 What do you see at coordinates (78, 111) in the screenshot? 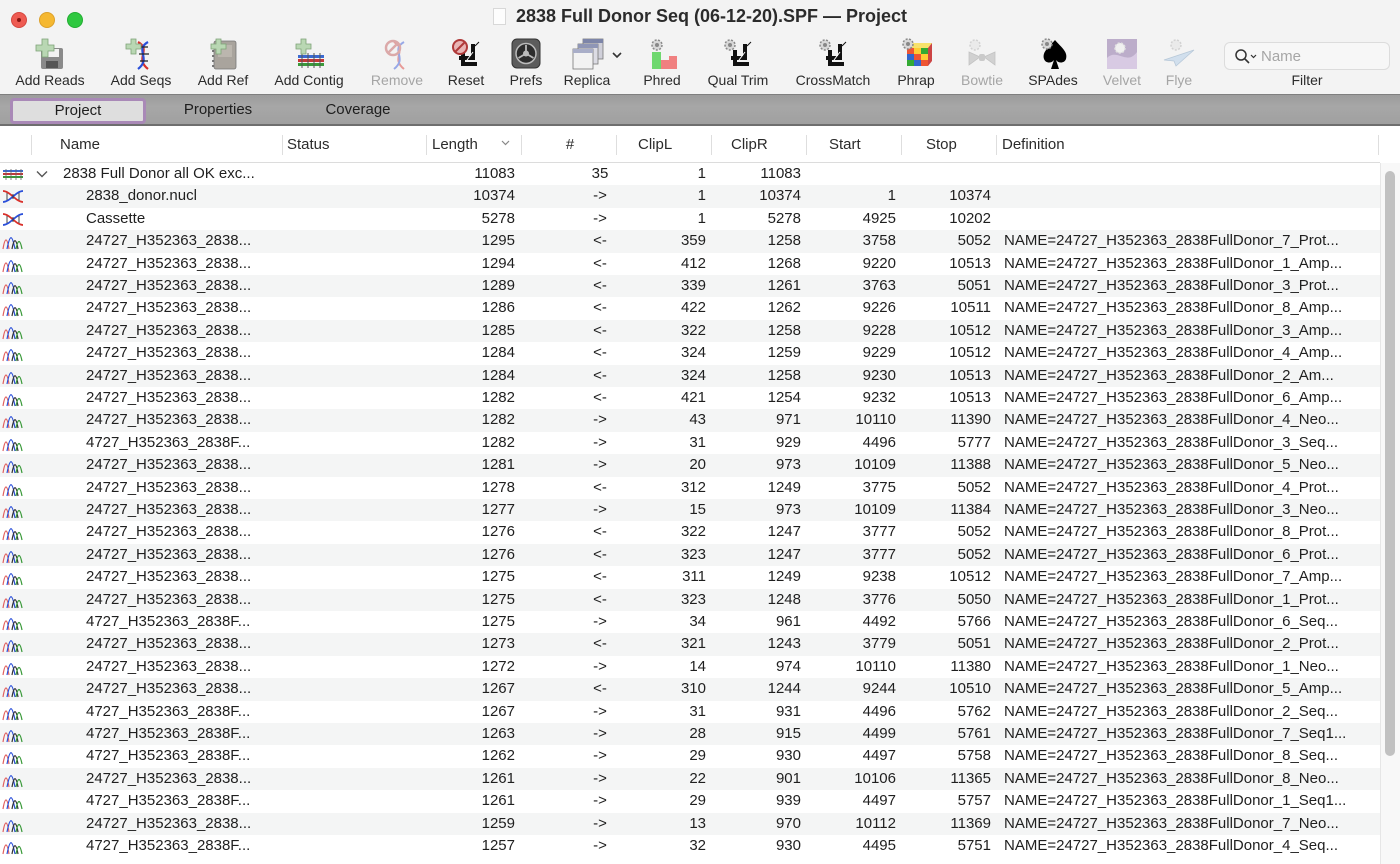
I see `tab-project: Project` at bounding box center [78, 111].